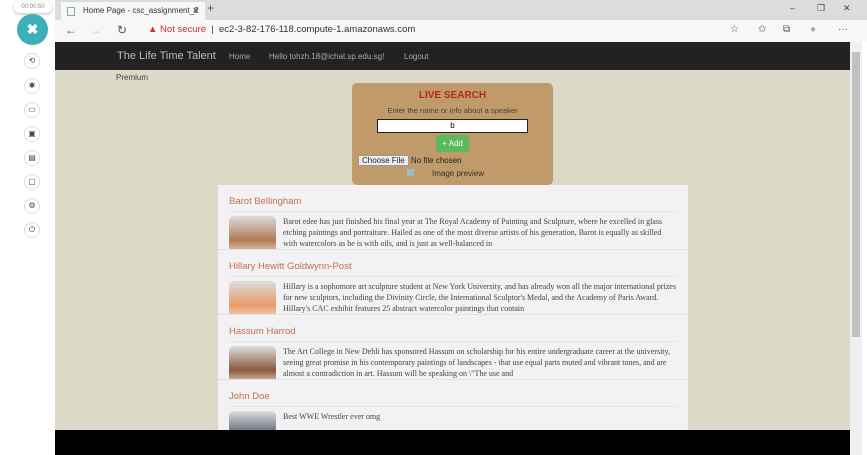  What do you see at coordinates (32, 206) in the screenshot?
I see `settings-icon: ⚙` at bounding box center [32, 206].